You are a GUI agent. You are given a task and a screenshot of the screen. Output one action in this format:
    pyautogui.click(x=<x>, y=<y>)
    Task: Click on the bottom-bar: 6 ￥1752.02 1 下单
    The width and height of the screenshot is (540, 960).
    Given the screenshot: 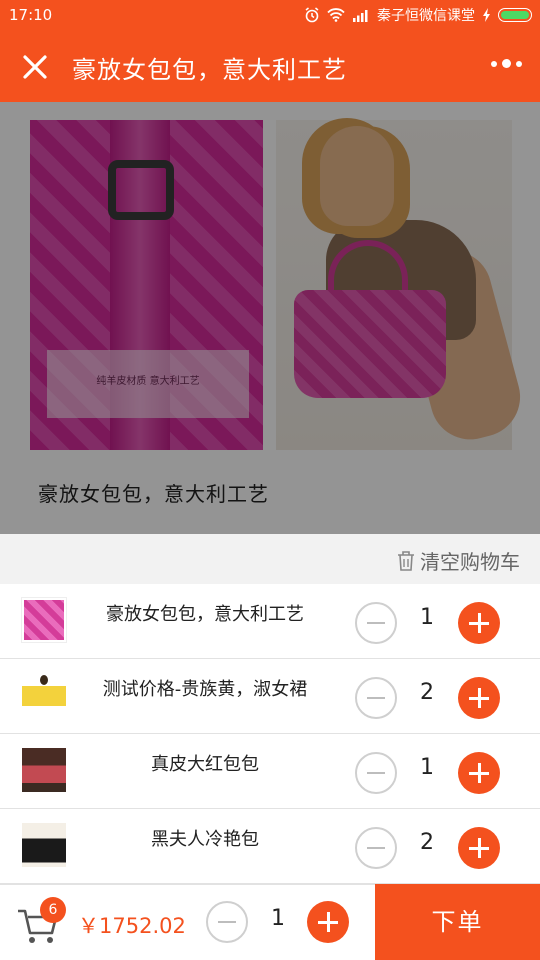 What is the action you would take?
    pyautogui.click(x=270, y=922)
    